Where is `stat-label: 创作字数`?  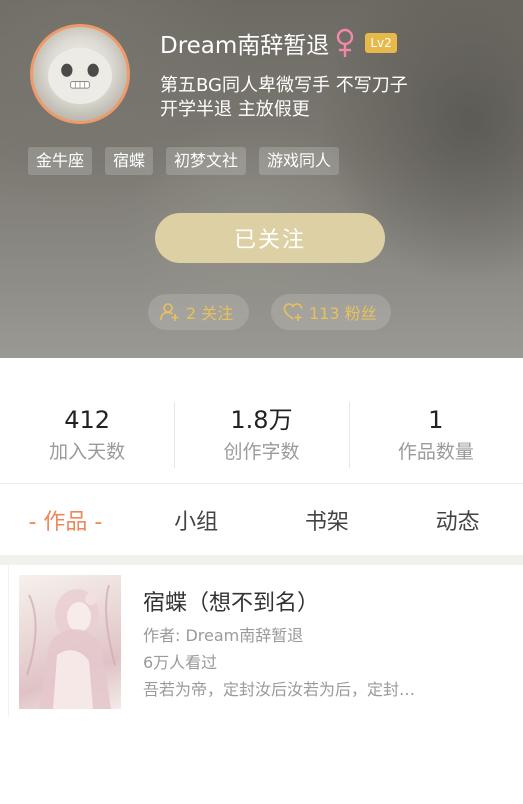
stat-label: 创作字数 is located at coordinates (261, 452).